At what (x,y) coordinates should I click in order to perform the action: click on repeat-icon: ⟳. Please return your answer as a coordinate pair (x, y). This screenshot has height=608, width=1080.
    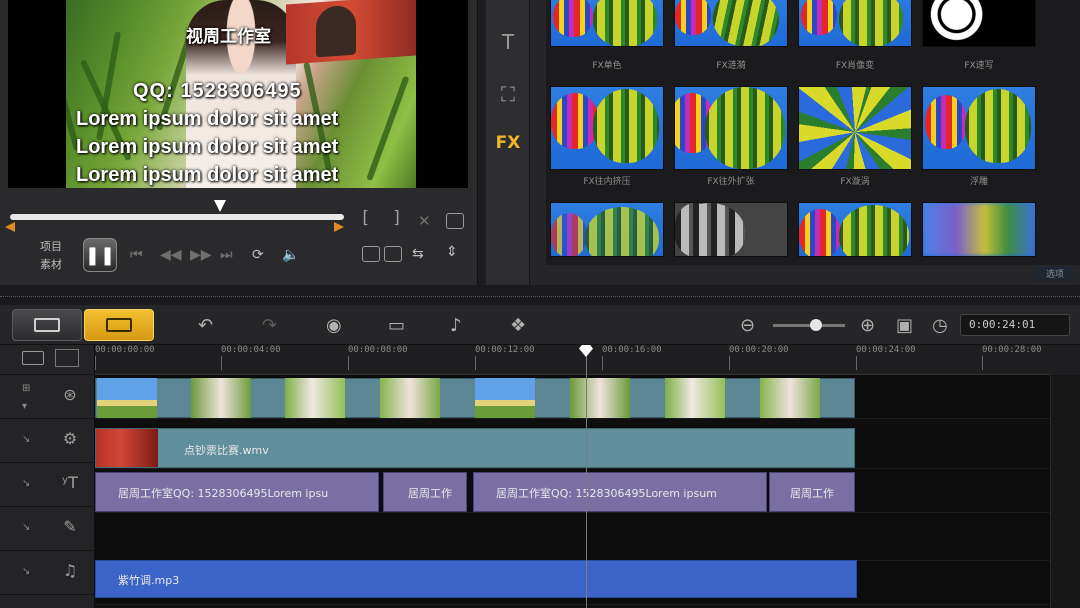
    Looking at the image, I should click on (258, 255).